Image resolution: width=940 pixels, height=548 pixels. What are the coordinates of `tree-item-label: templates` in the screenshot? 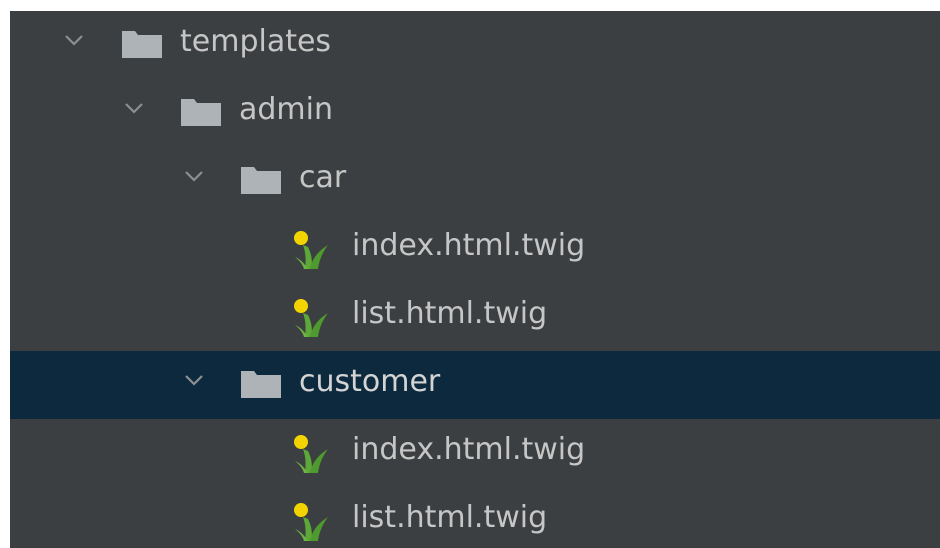 It's located at (256, 41).